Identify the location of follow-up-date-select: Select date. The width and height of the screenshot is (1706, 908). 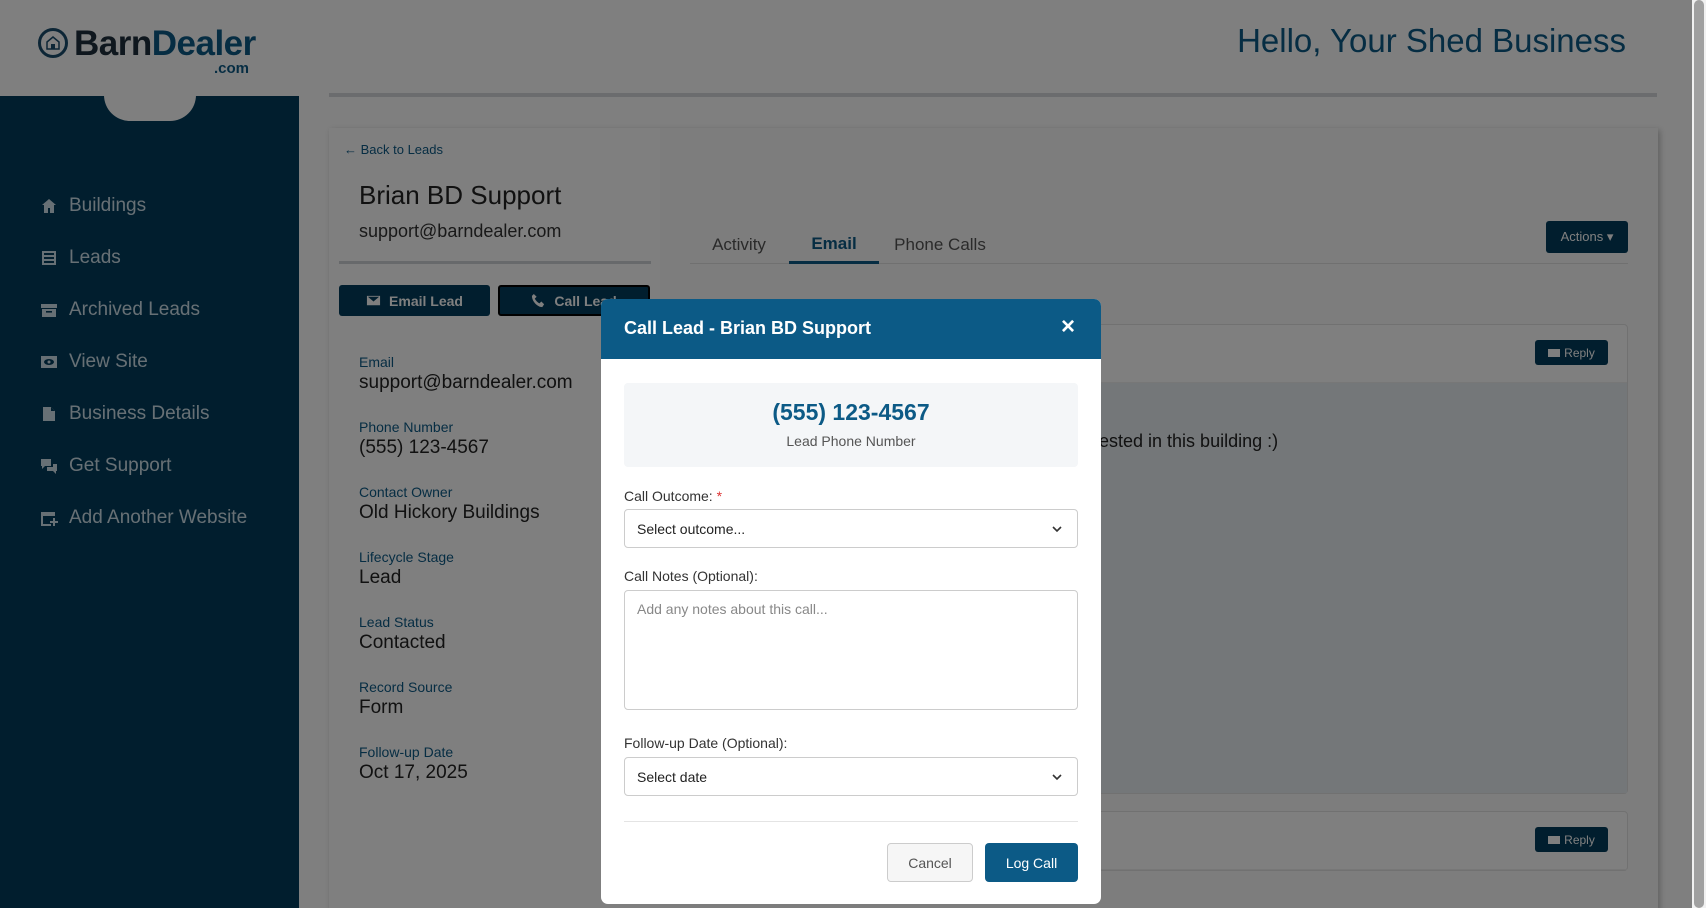
(851, 776).